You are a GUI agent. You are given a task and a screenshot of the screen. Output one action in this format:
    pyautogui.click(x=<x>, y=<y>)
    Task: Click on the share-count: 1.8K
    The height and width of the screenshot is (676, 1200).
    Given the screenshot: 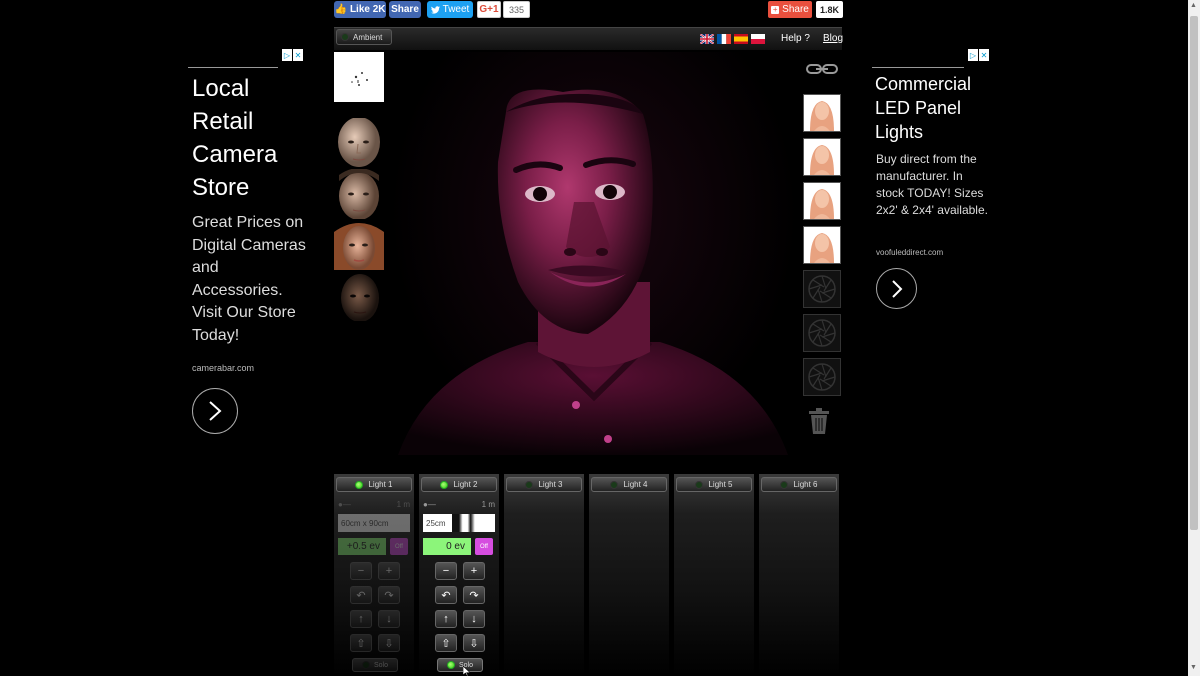 What is the action you would take?
    pyautogui.click(x=829, y=9)
    